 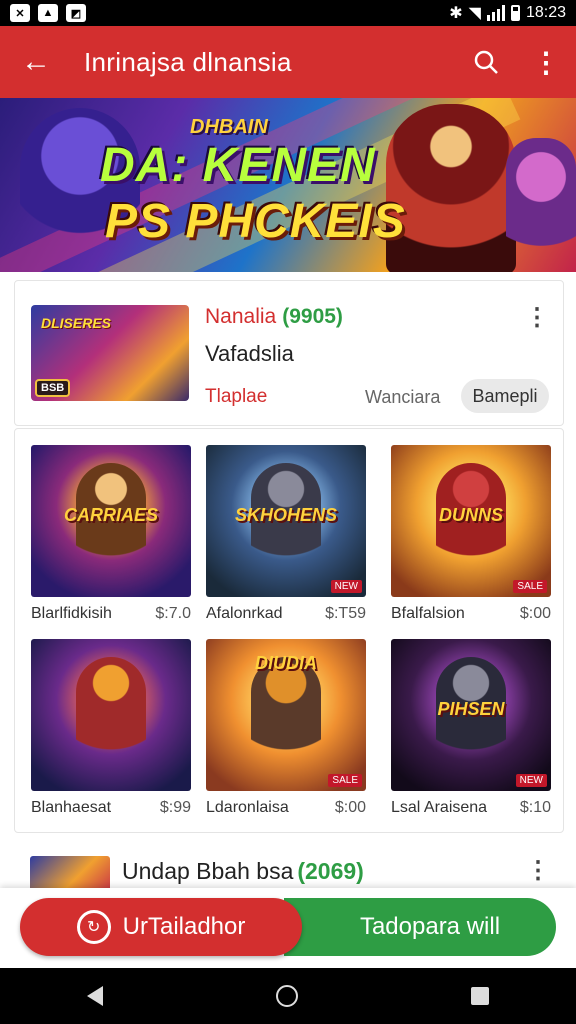 I want to click on nav-back-icon, so click(x=94, y=996).